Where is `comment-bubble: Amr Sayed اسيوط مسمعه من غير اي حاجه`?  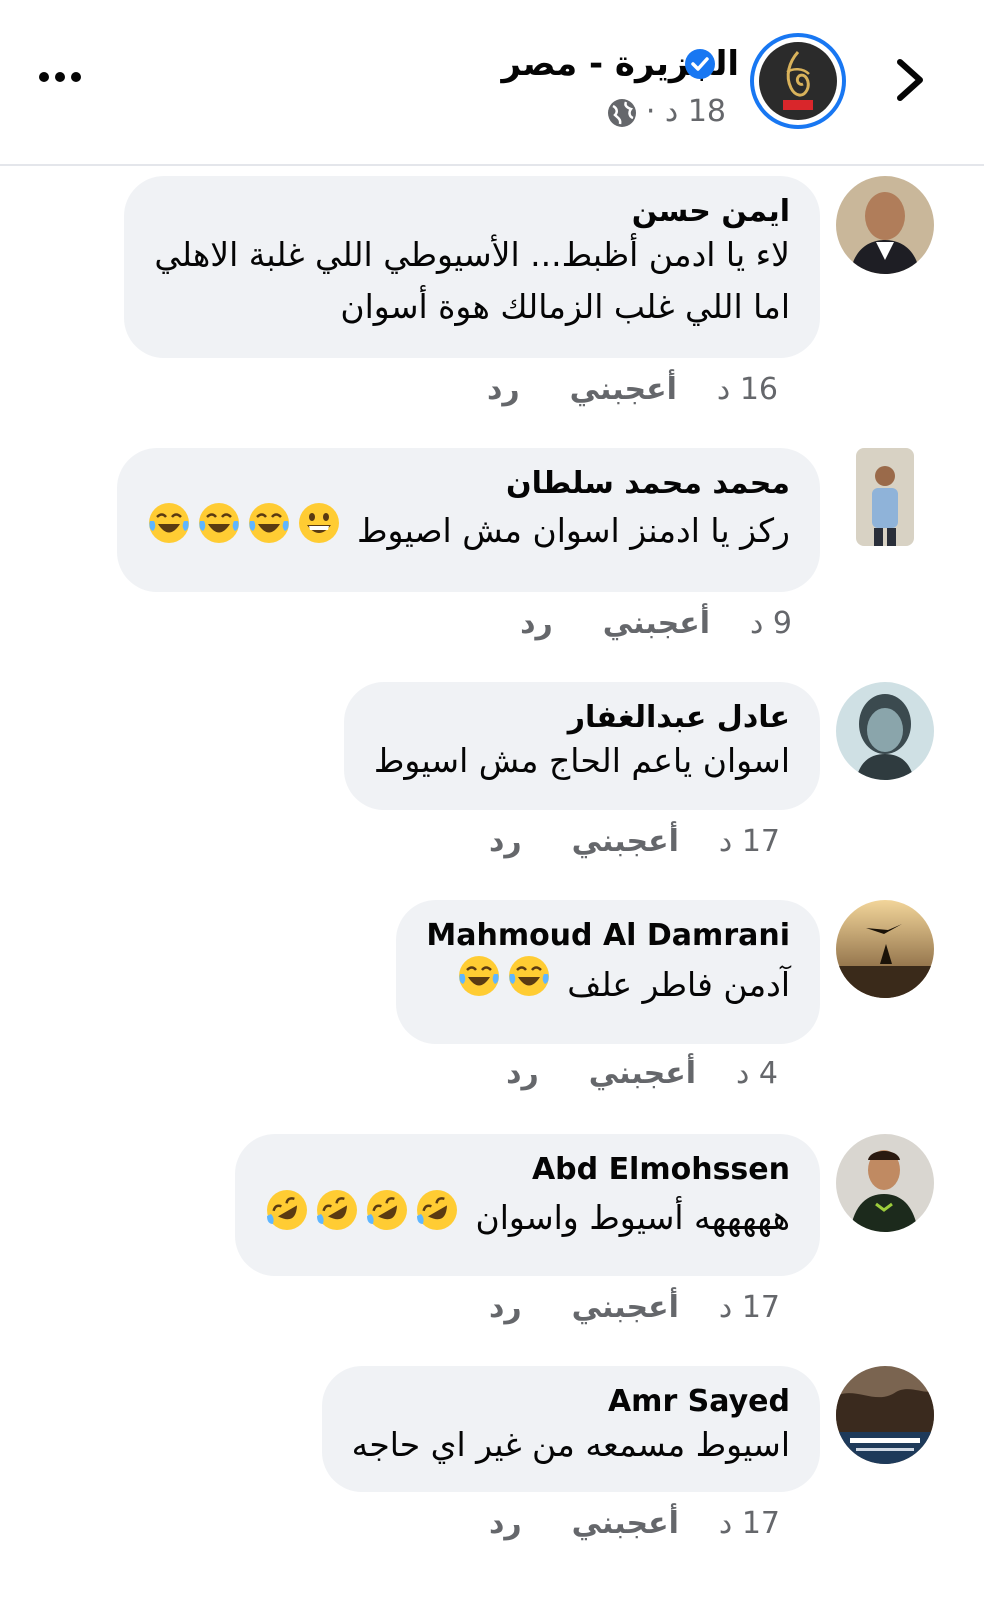
comment-bubble: Amr Sayed اسيوط مسمعه من غير اي حاجه is located at coordinates (570, 1429).